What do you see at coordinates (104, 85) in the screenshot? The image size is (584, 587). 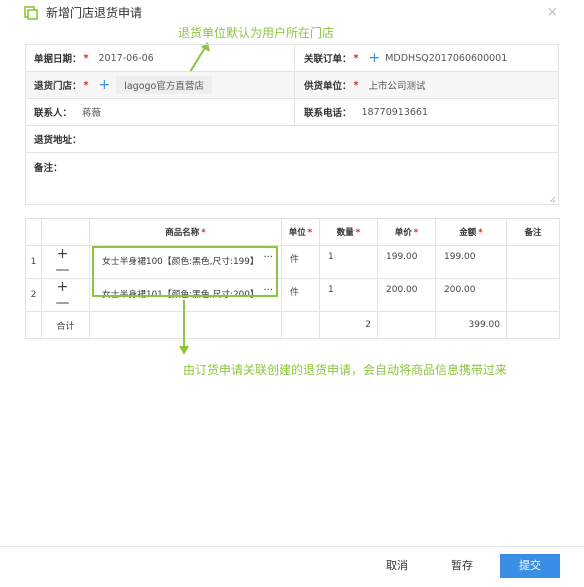 I see `add-store-icon: +` at bounding box center [104, 85].